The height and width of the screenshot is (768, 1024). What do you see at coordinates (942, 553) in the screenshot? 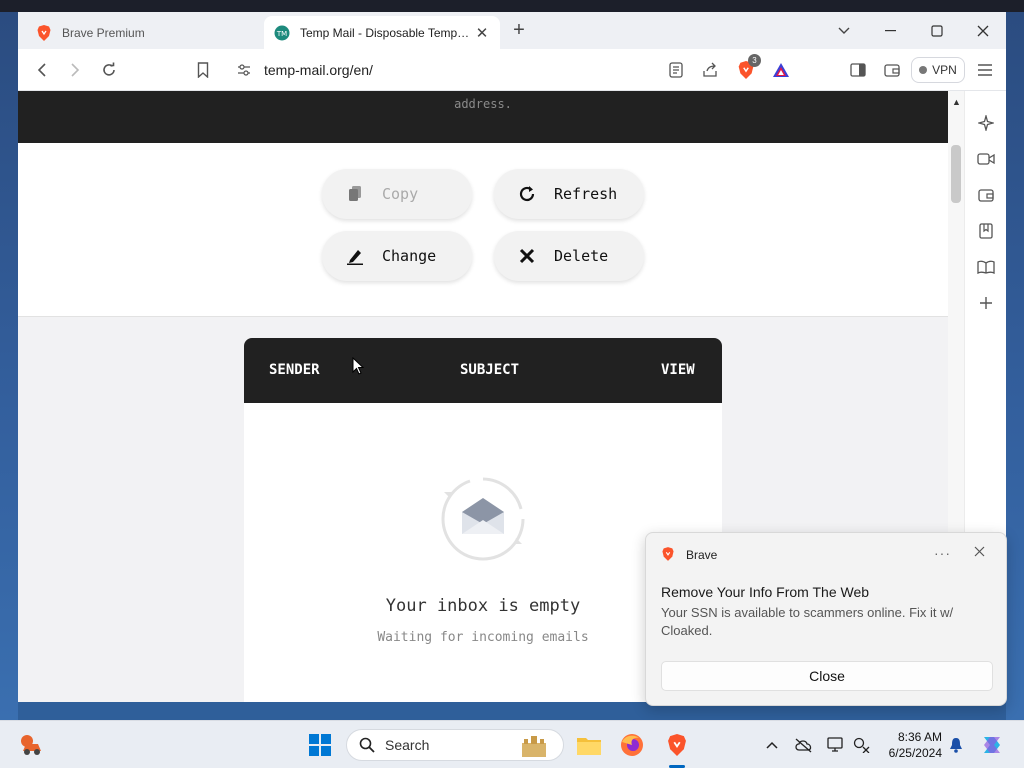
I see `notification-more-button: ···` at bounding box center [942, 553].